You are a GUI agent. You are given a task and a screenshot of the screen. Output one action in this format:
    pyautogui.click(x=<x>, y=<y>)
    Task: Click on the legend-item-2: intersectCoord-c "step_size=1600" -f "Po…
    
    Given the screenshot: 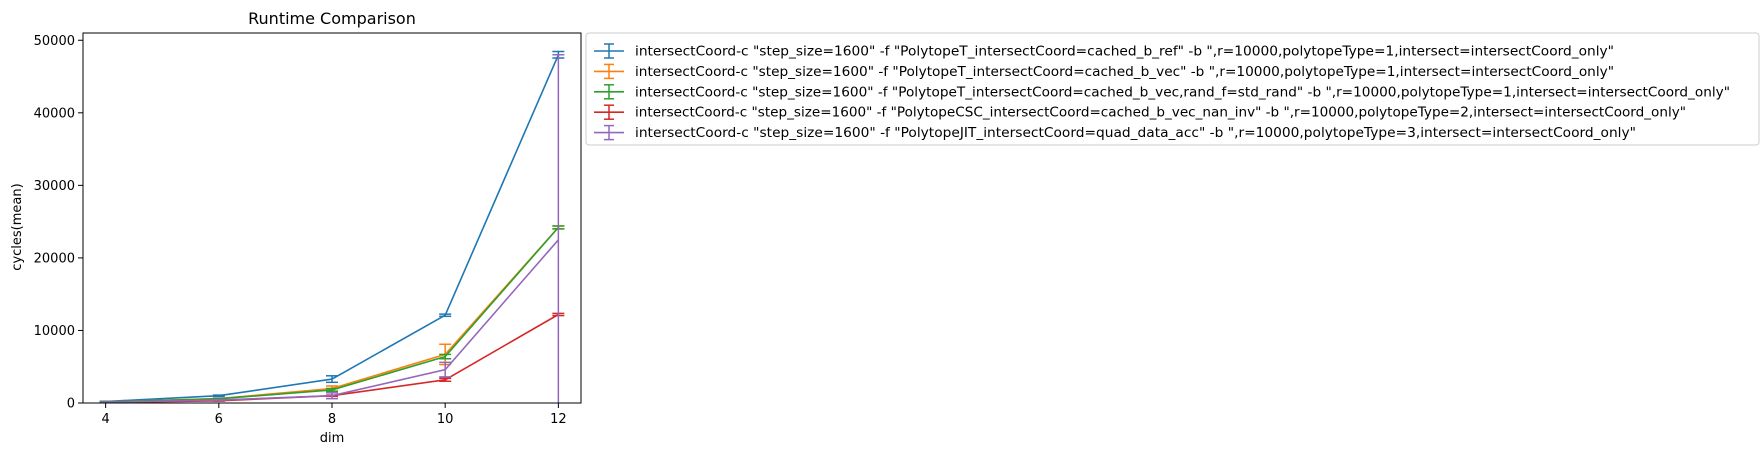 What is the action you would take?
    pyautogui.click(x=1162, y=92)
    